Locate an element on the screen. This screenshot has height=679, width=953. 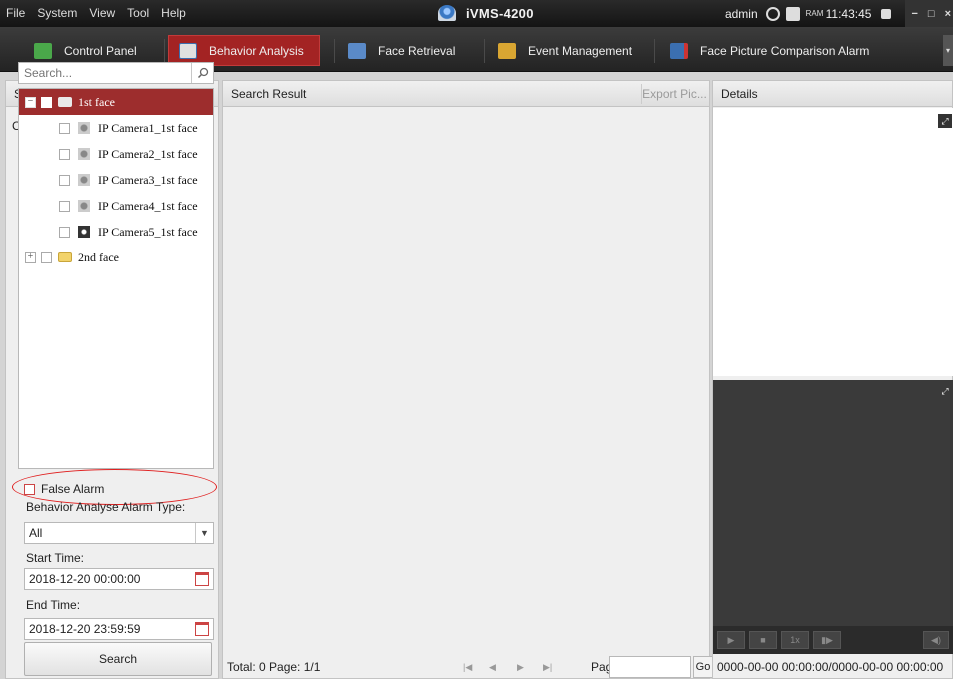
tree-node-label: IP Camera3_1st face is located at coordinates (148, 179).